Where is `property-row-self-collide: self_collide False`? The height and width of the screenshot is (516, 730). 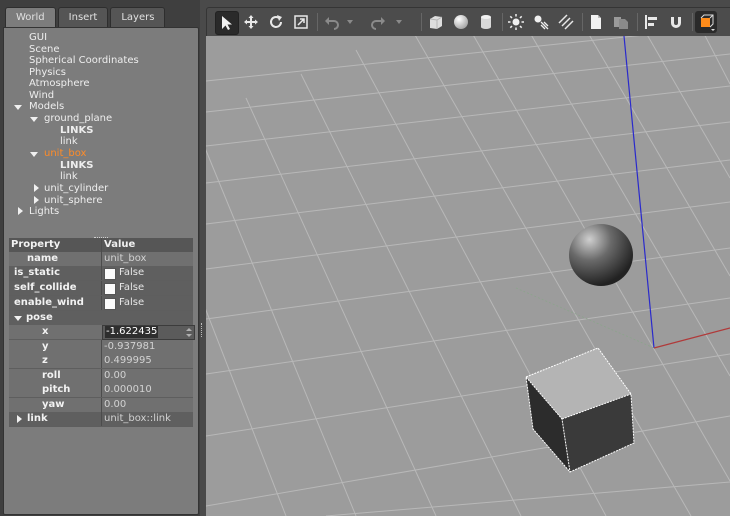 property-row-self-collide: self_collide False is located at coordinates (101, 288).